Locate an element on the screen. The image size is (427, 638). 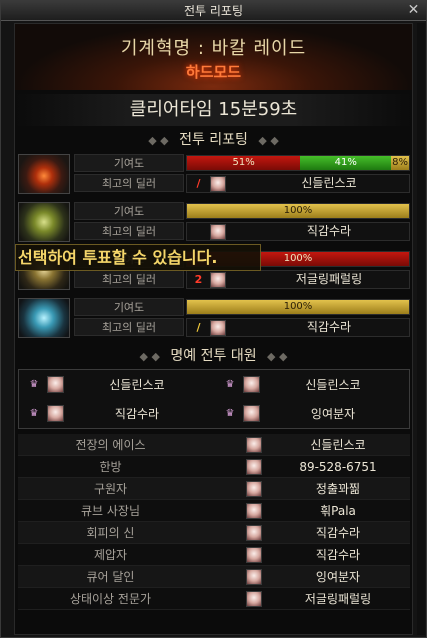
vote-tooltip: 선택하여 투표할 수 있습니다. is located at coordinates (138, 257).